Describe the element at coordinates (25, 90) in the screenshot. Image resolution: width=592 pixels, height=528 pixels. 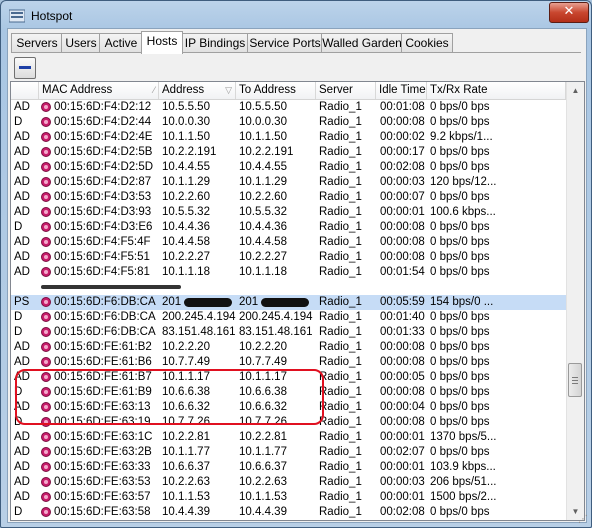
I see `column-header-flags` at that location.